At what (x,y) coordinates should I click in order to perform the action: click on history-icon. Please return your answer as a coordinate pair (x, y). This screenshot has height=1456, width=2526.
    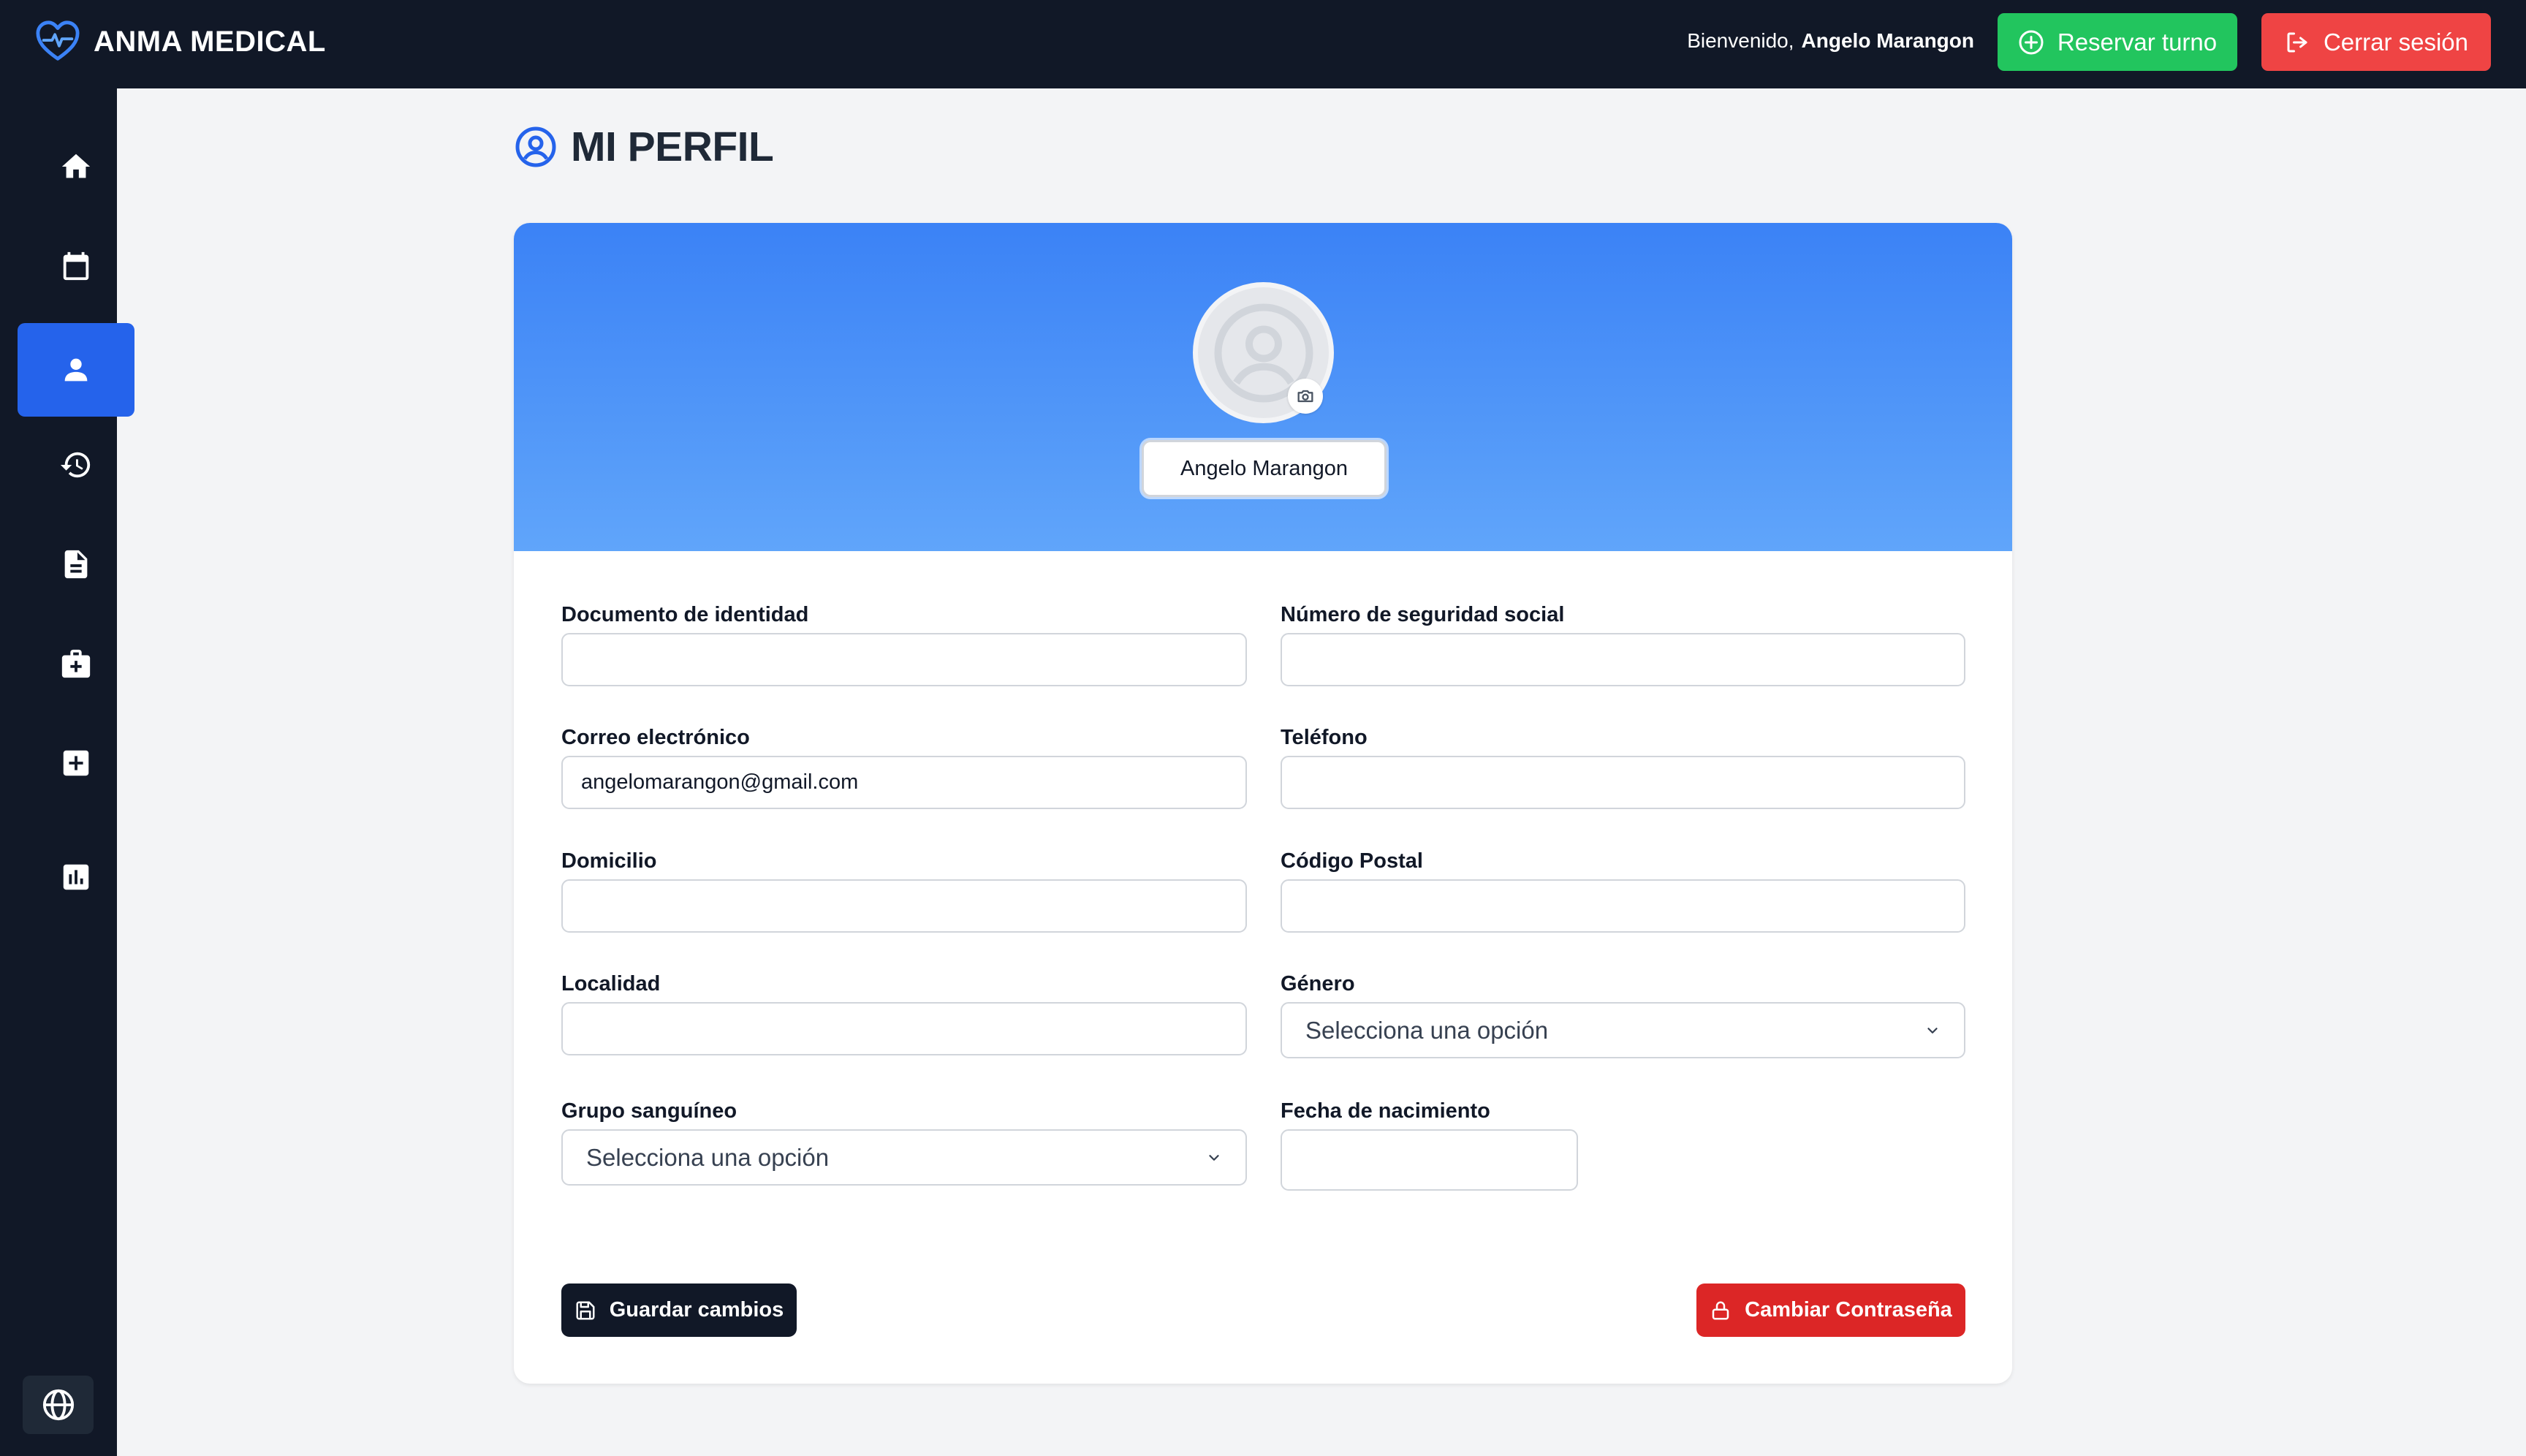
    Looking at the image, I should click on (75, 465).